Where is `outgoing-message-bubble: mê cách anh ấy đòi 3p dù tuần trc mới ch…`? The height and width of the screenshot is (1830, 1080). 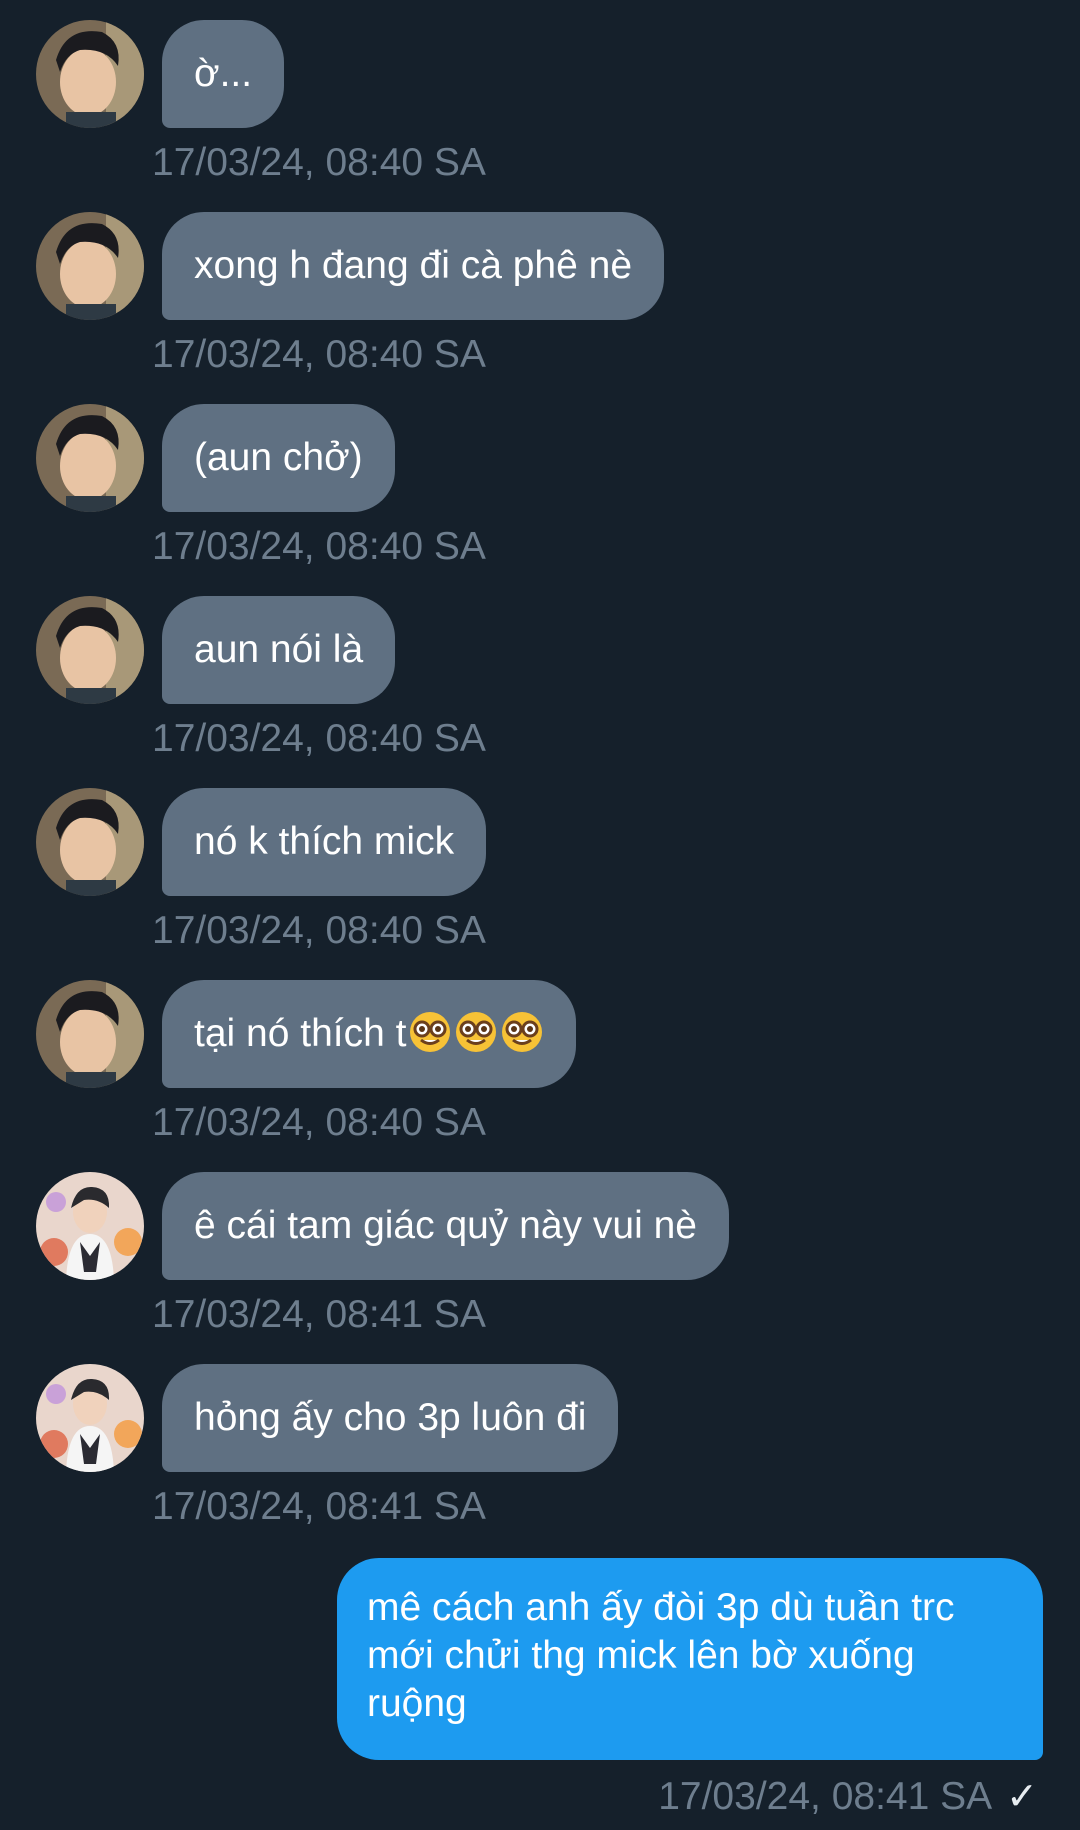
outgoing-message-bubble: mê cách anh ấy đòi 3p dù tuần trc mới ch… is located at coordinates (690, 1659).